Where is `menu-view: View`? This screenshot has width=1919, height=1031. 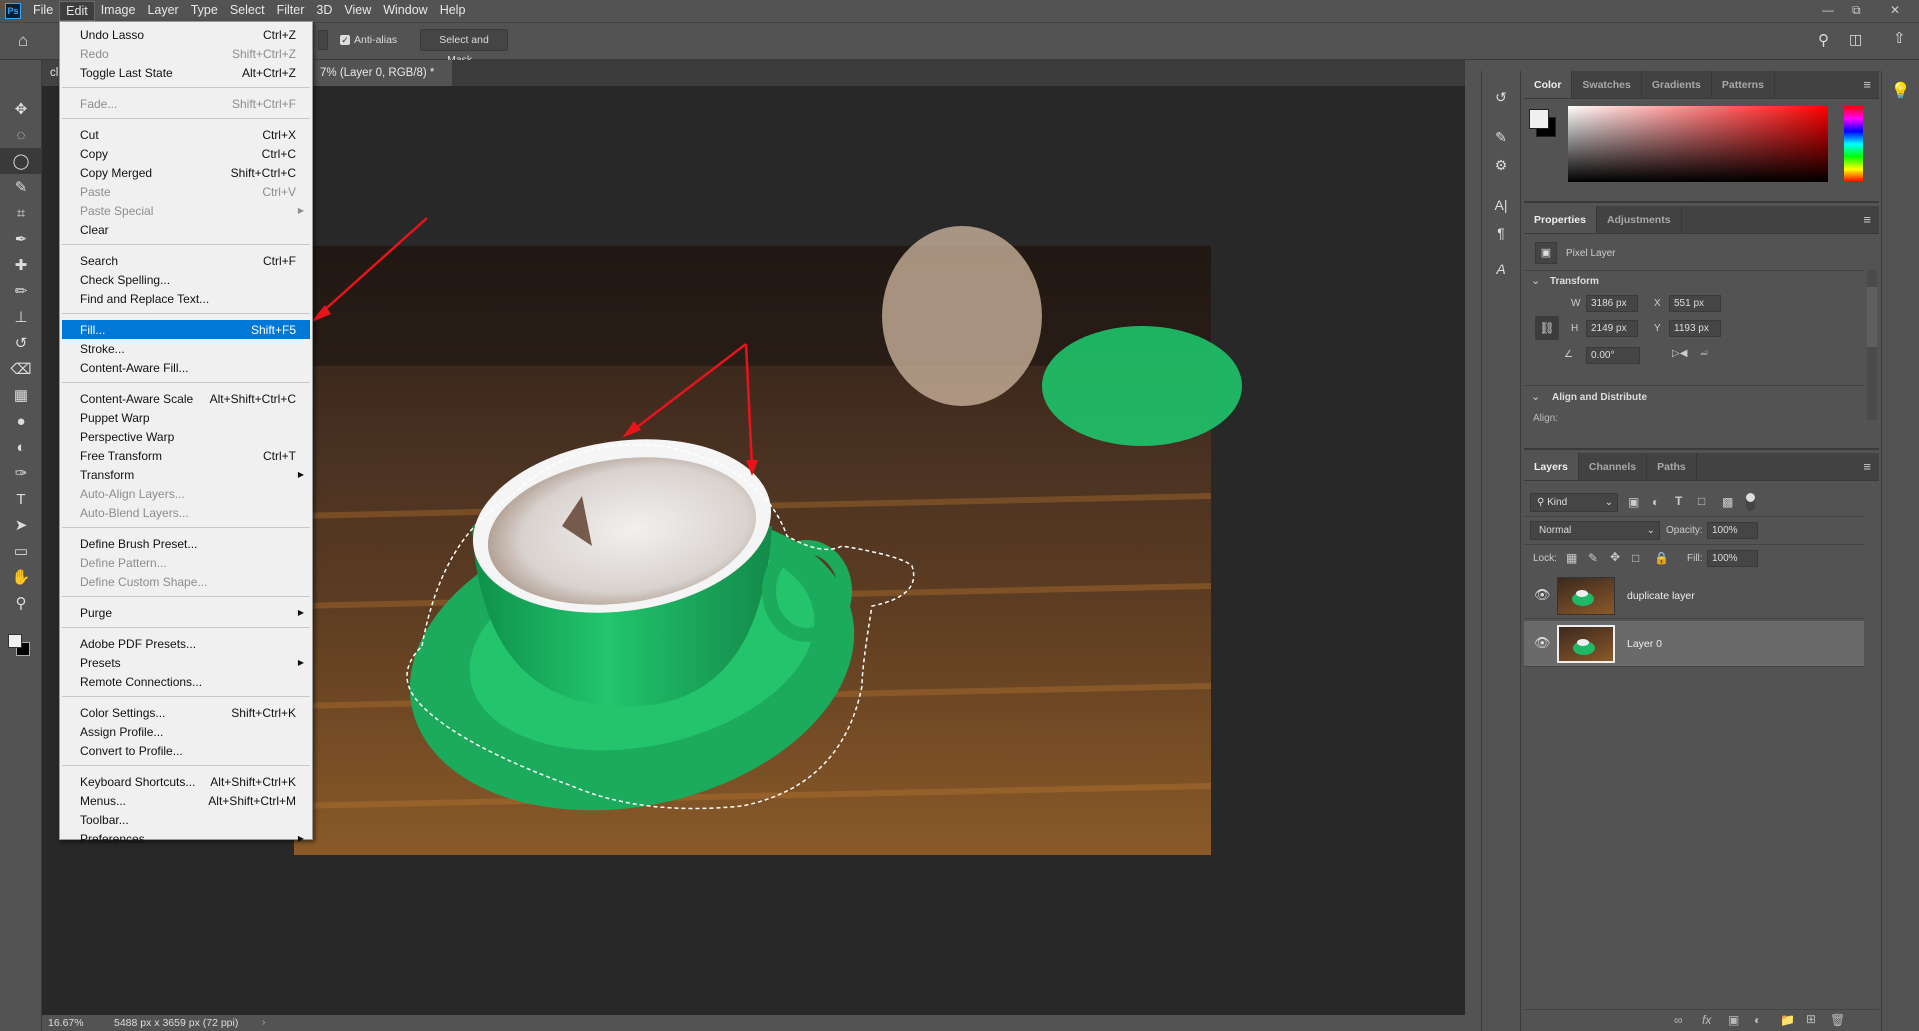 menu-view: View is located at coordinates (357, 11).